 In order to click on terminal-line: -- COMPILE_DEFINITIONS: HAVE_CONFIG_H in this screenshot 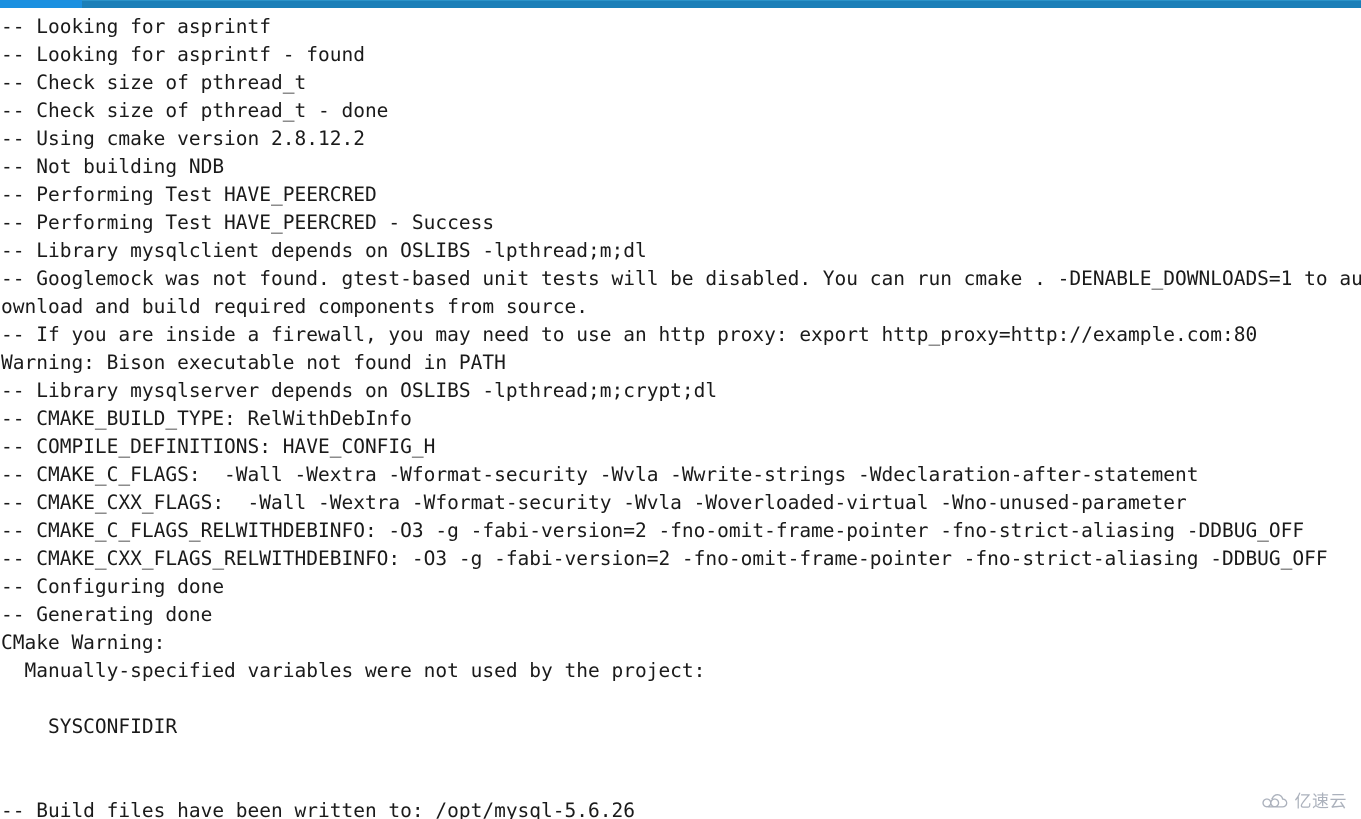, I will do `click(218, 446)`.